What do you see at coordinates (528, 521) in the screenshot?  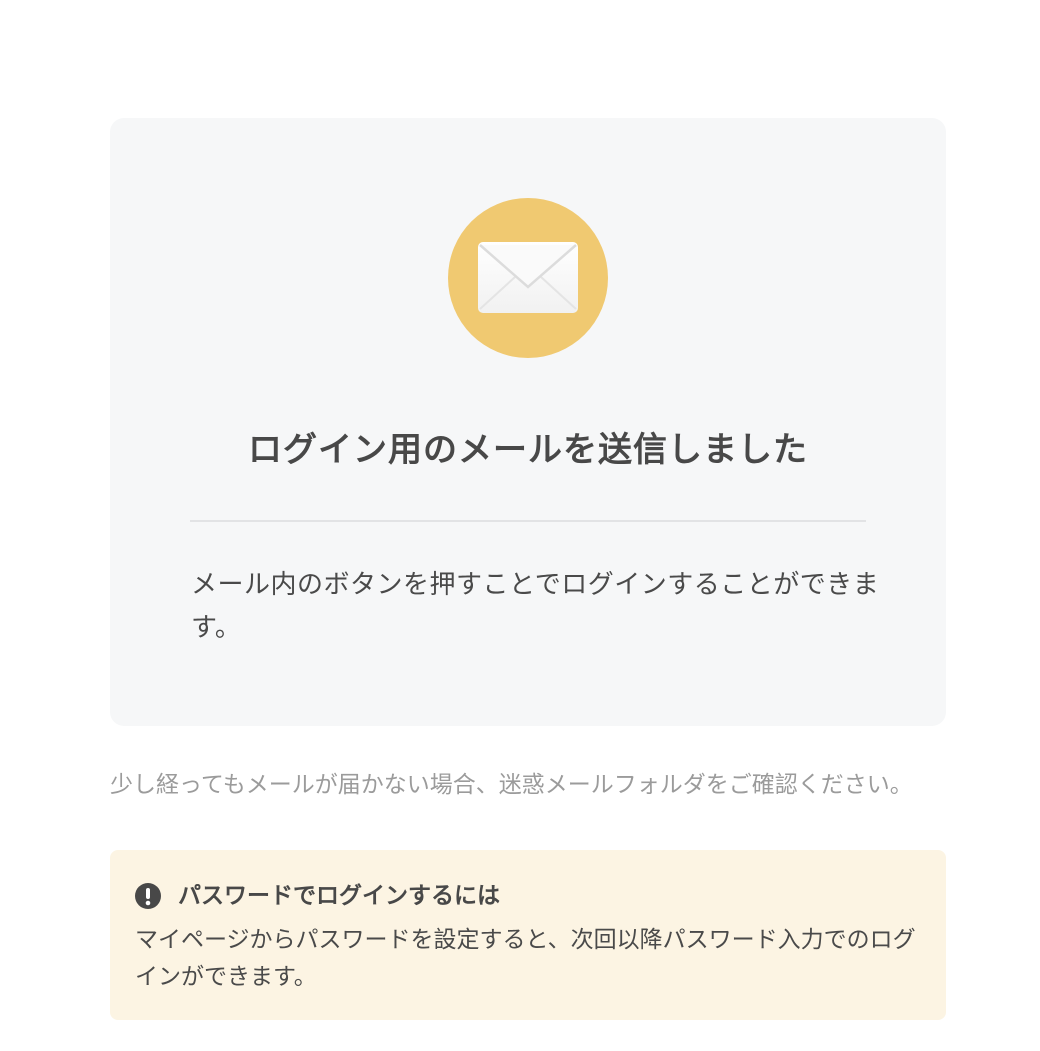 I see `divider` at bounding box center [528, 521].